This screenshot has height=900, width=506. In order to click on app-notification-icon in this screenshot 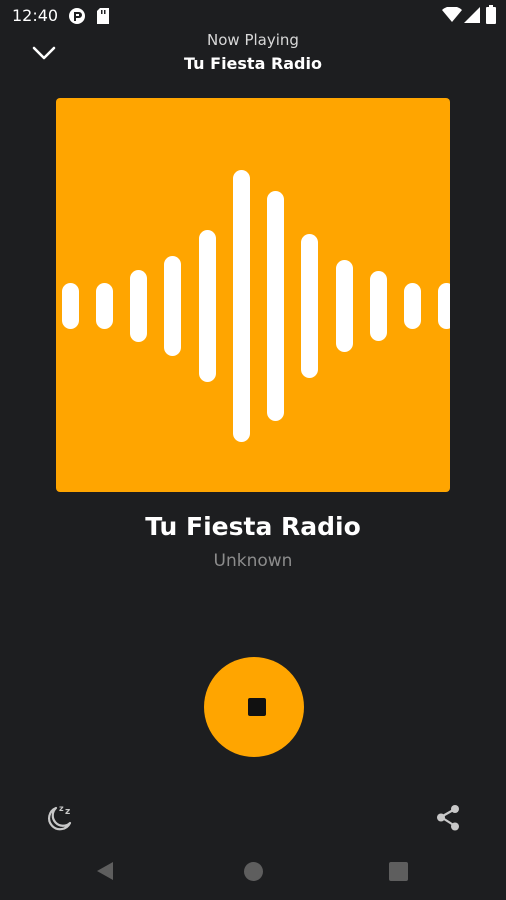, I will do `click(77, 18)`.